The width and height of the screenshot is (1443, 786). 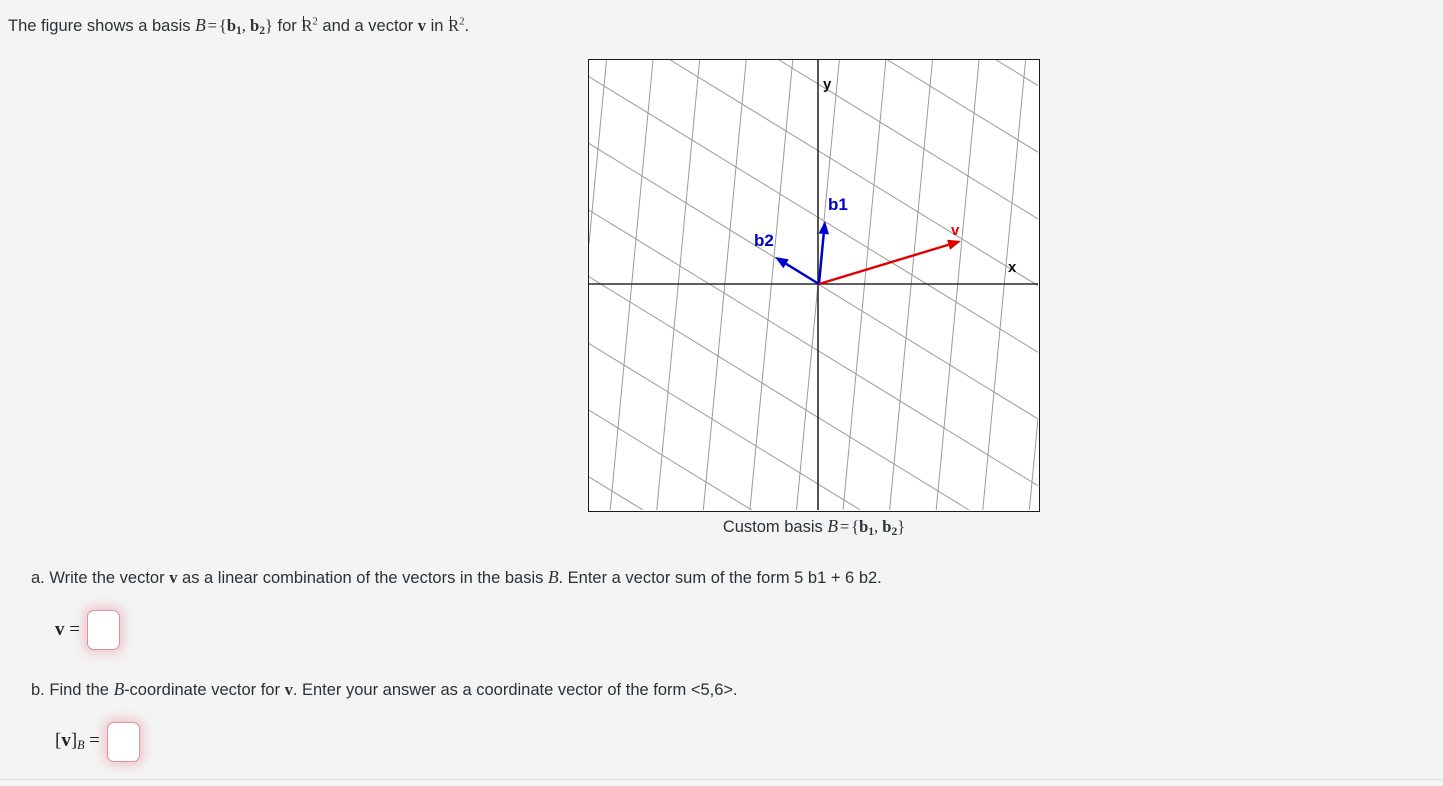 What do you see at coordinates (827, 84) in the screenshot?
I see `y-axis-label: y` at bounding box center [827, 84].